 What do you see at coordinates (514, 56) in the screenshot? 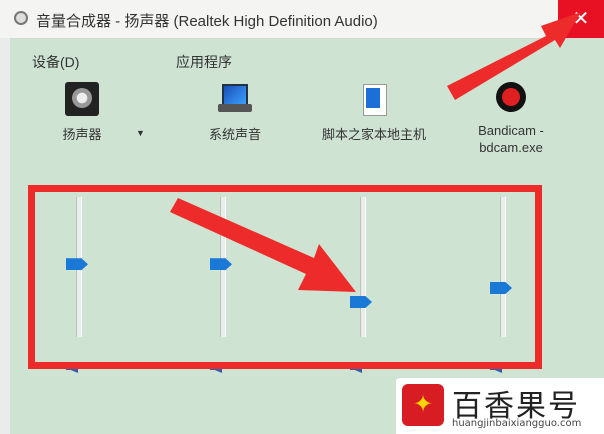
I see `arrow-to-close-icon` at bounding box center [514, 56].